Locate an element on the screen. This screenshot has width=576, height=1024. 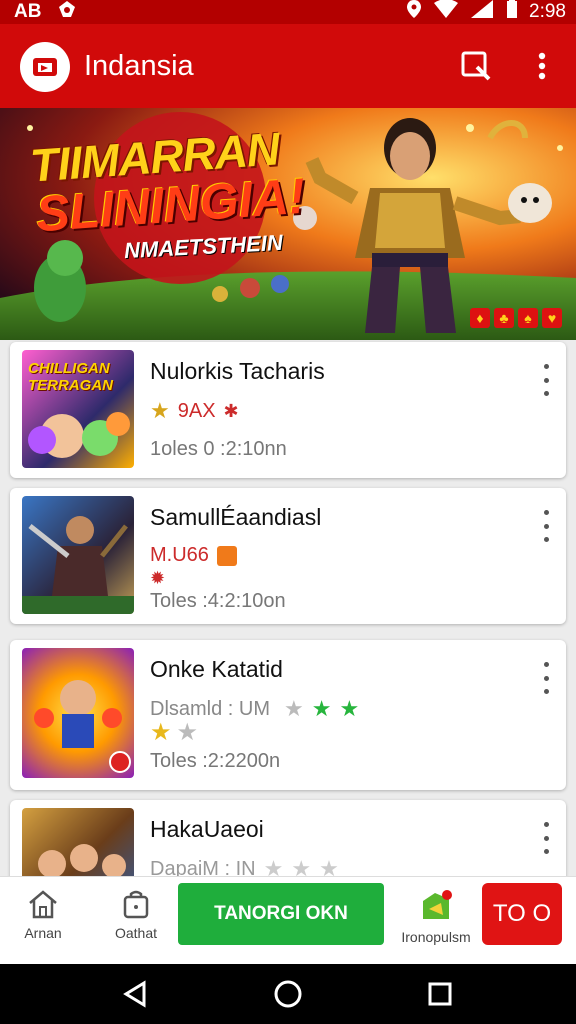
banner-badge: ♣ is located at coordinates (504, 318).